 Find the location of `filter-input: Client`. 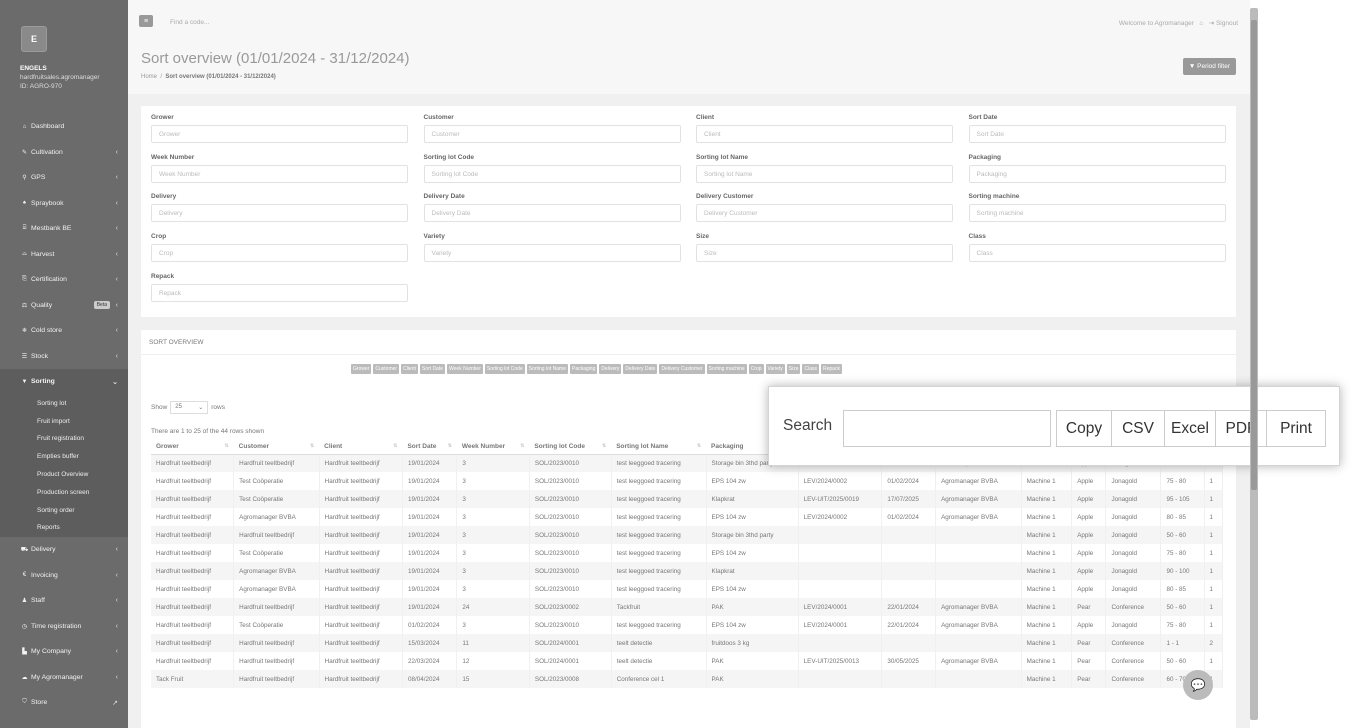

filter-input: Client is located at coordinates (824, 134).